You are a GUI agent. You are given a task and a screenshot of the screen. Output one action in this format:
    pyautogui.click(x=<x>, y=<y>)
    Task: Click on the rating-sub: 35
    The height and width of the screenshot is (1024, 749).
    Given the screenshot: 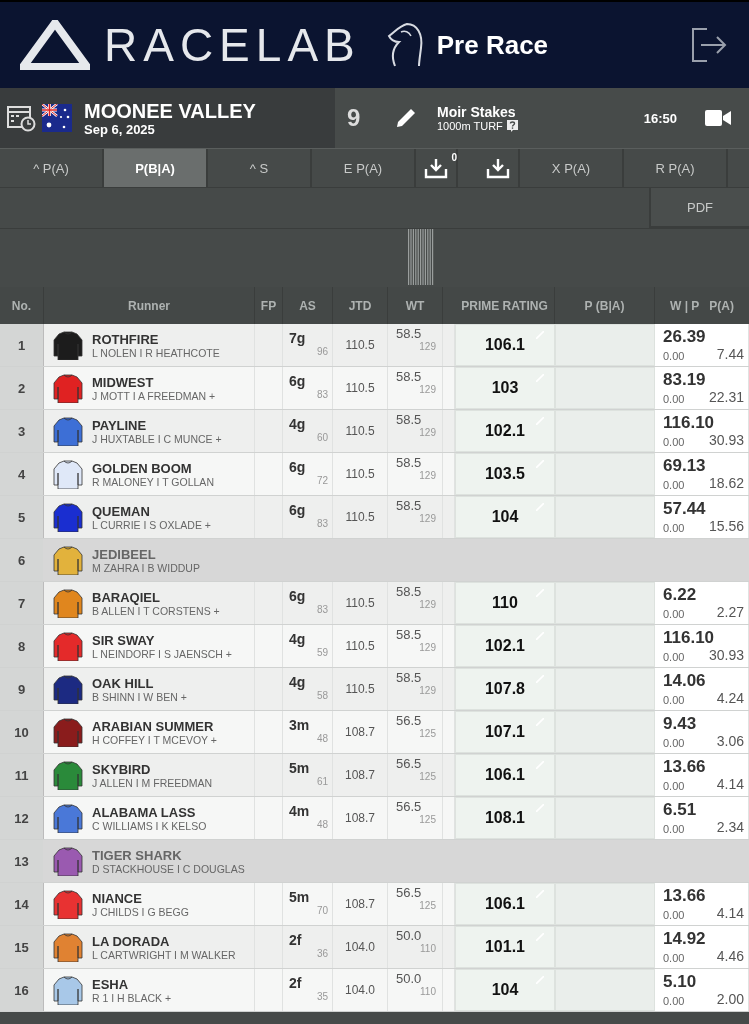 What is the action you would take?
    pyautogui.click(x=322, y=996)
    